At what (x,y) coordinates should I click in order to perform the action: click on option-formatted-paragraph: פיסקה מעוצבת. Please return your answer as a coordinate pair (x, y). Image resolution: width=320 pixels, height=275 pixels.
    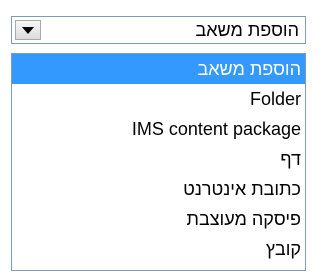
    Looking at the image, I should click on (158, 219).